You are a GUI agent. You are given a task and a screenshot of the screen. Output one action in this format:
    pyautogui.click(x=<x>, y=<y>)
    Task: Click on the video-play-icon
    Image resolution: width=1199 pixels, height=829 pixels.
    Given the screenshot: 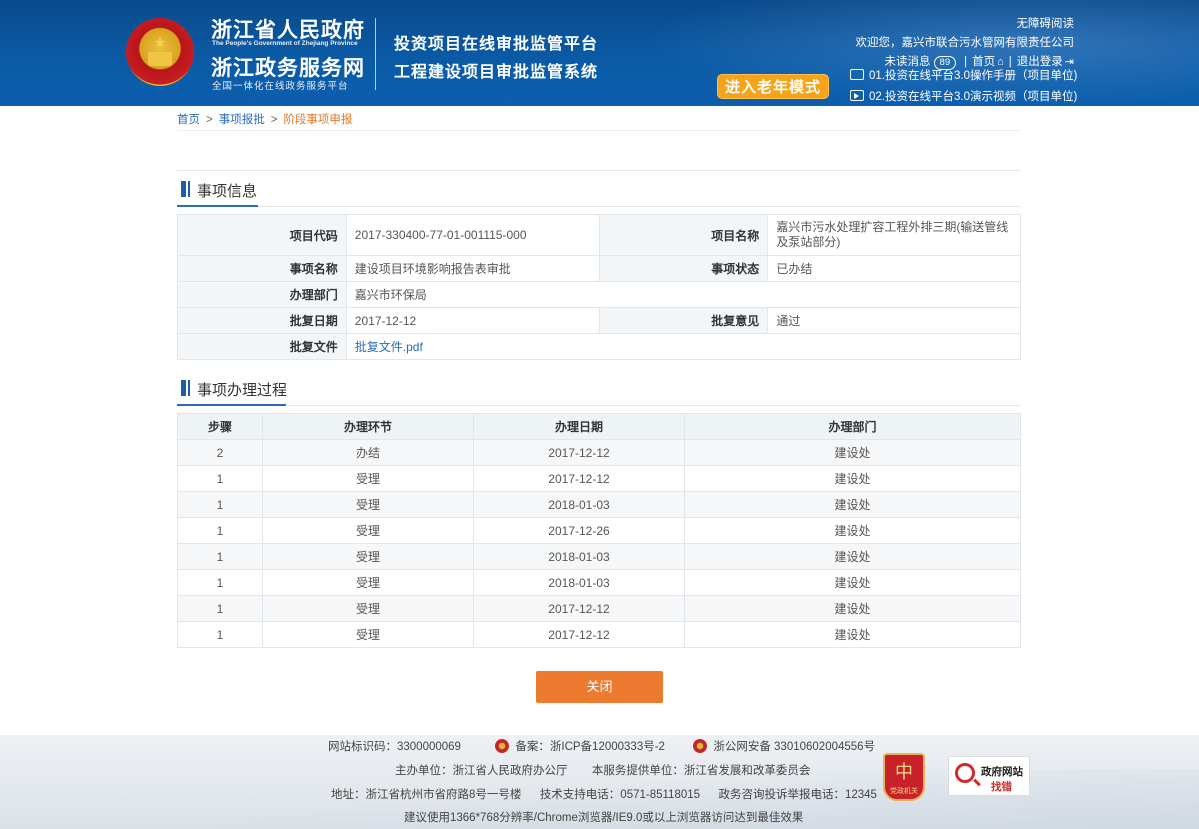 What is the action you would take?
    pyautogui.click(x=857, y=95)
    